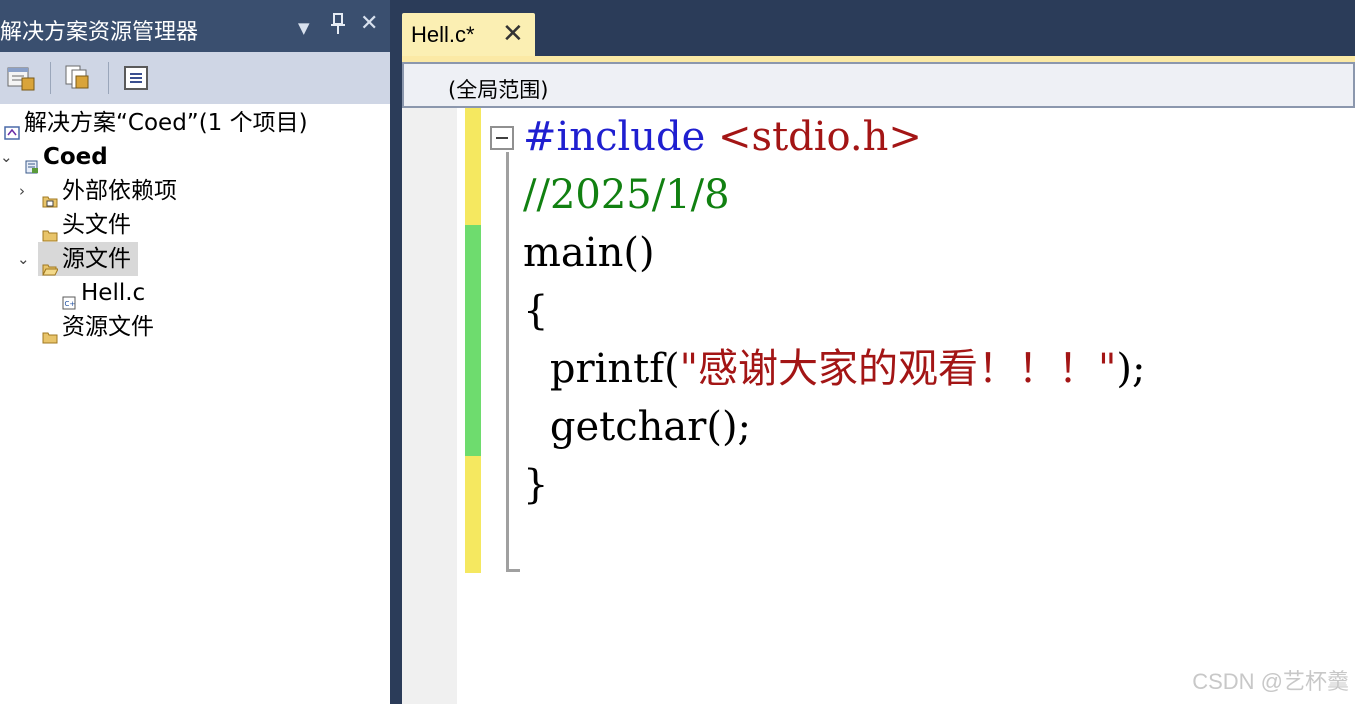 This screenshot has width=1355, height=704. I want to click on printf-end: );, so click(1131, 369).